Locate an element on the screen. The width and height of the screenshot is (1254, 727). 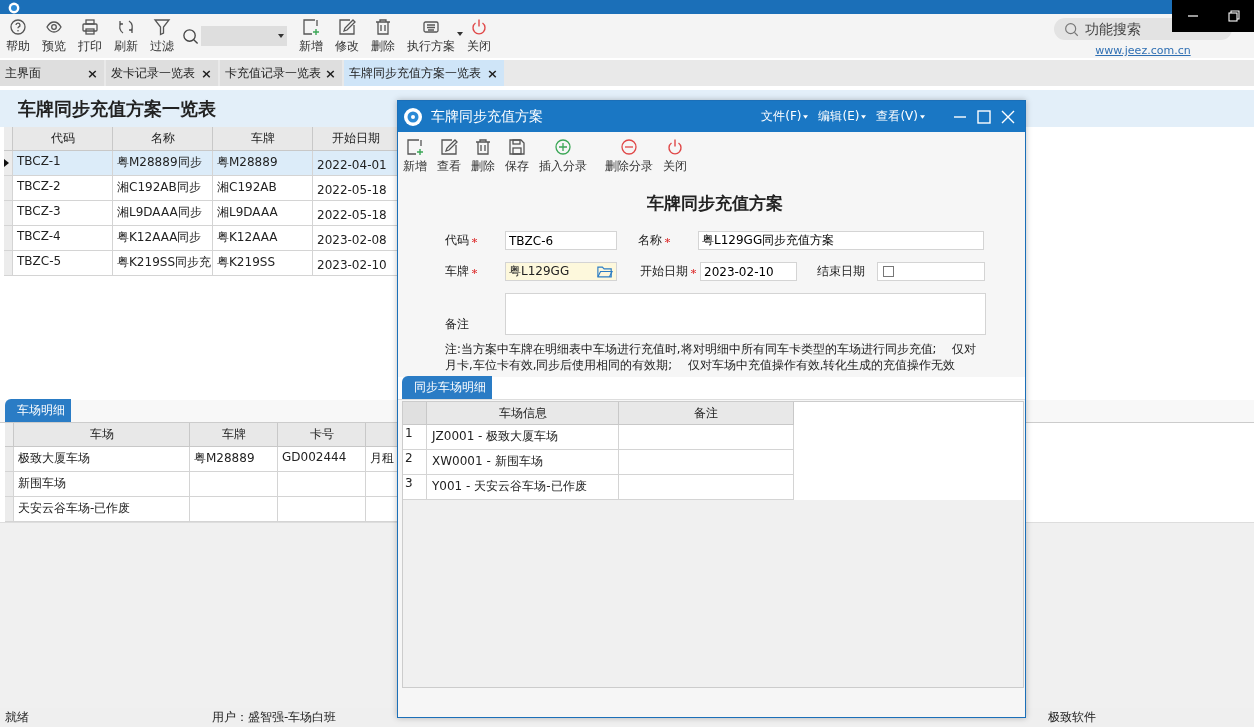
plate-field: 粤L129GG is located at coordinates (561, 271).